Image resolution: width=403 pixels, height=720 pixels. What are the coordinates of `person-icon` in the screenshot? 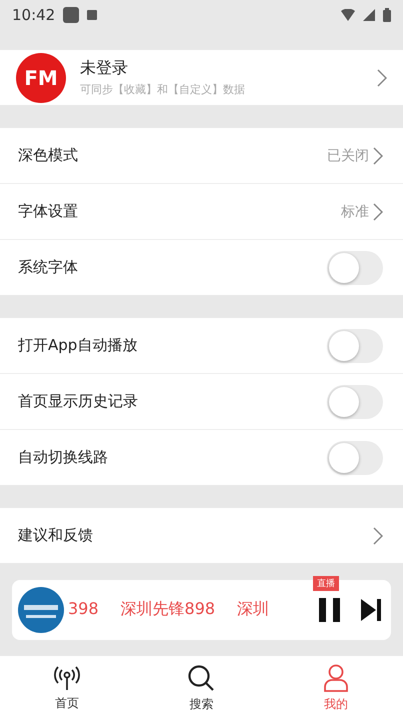 It's located at (335, 678).